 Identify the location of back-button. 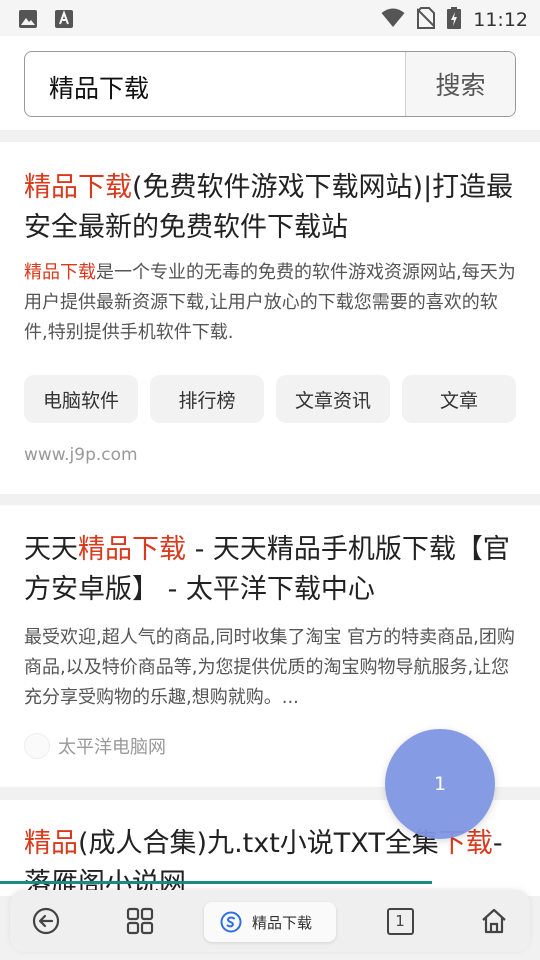
(46, 921).